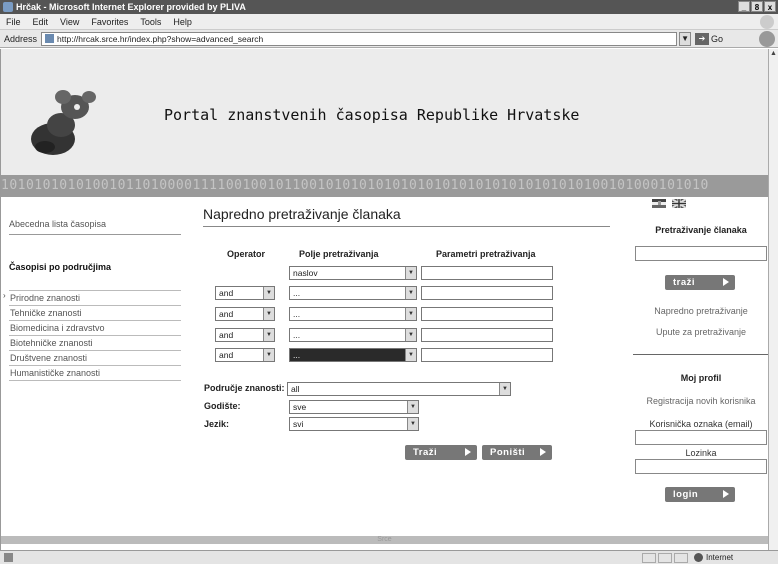  What do you see at coordinates (95, 313) in the screenshot?
I see `sidebar-item-technical-sciences: Tehničke znanosti` at bounding box center [95, 313].